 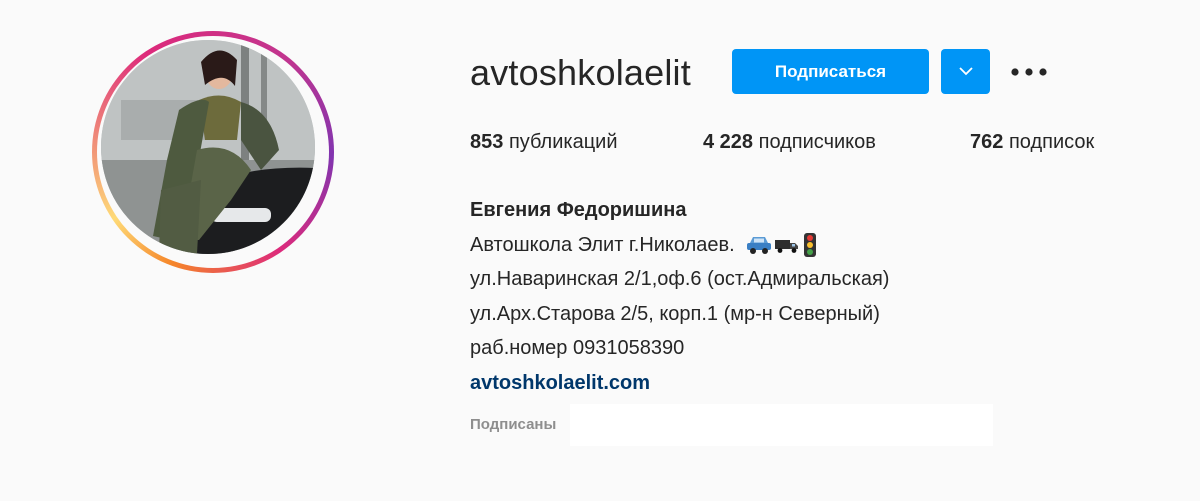 What do you see at coordinates (513, 424) in the screenshot?
I see `followed-by-label: Подписаны` at bounding box center [513, 424].